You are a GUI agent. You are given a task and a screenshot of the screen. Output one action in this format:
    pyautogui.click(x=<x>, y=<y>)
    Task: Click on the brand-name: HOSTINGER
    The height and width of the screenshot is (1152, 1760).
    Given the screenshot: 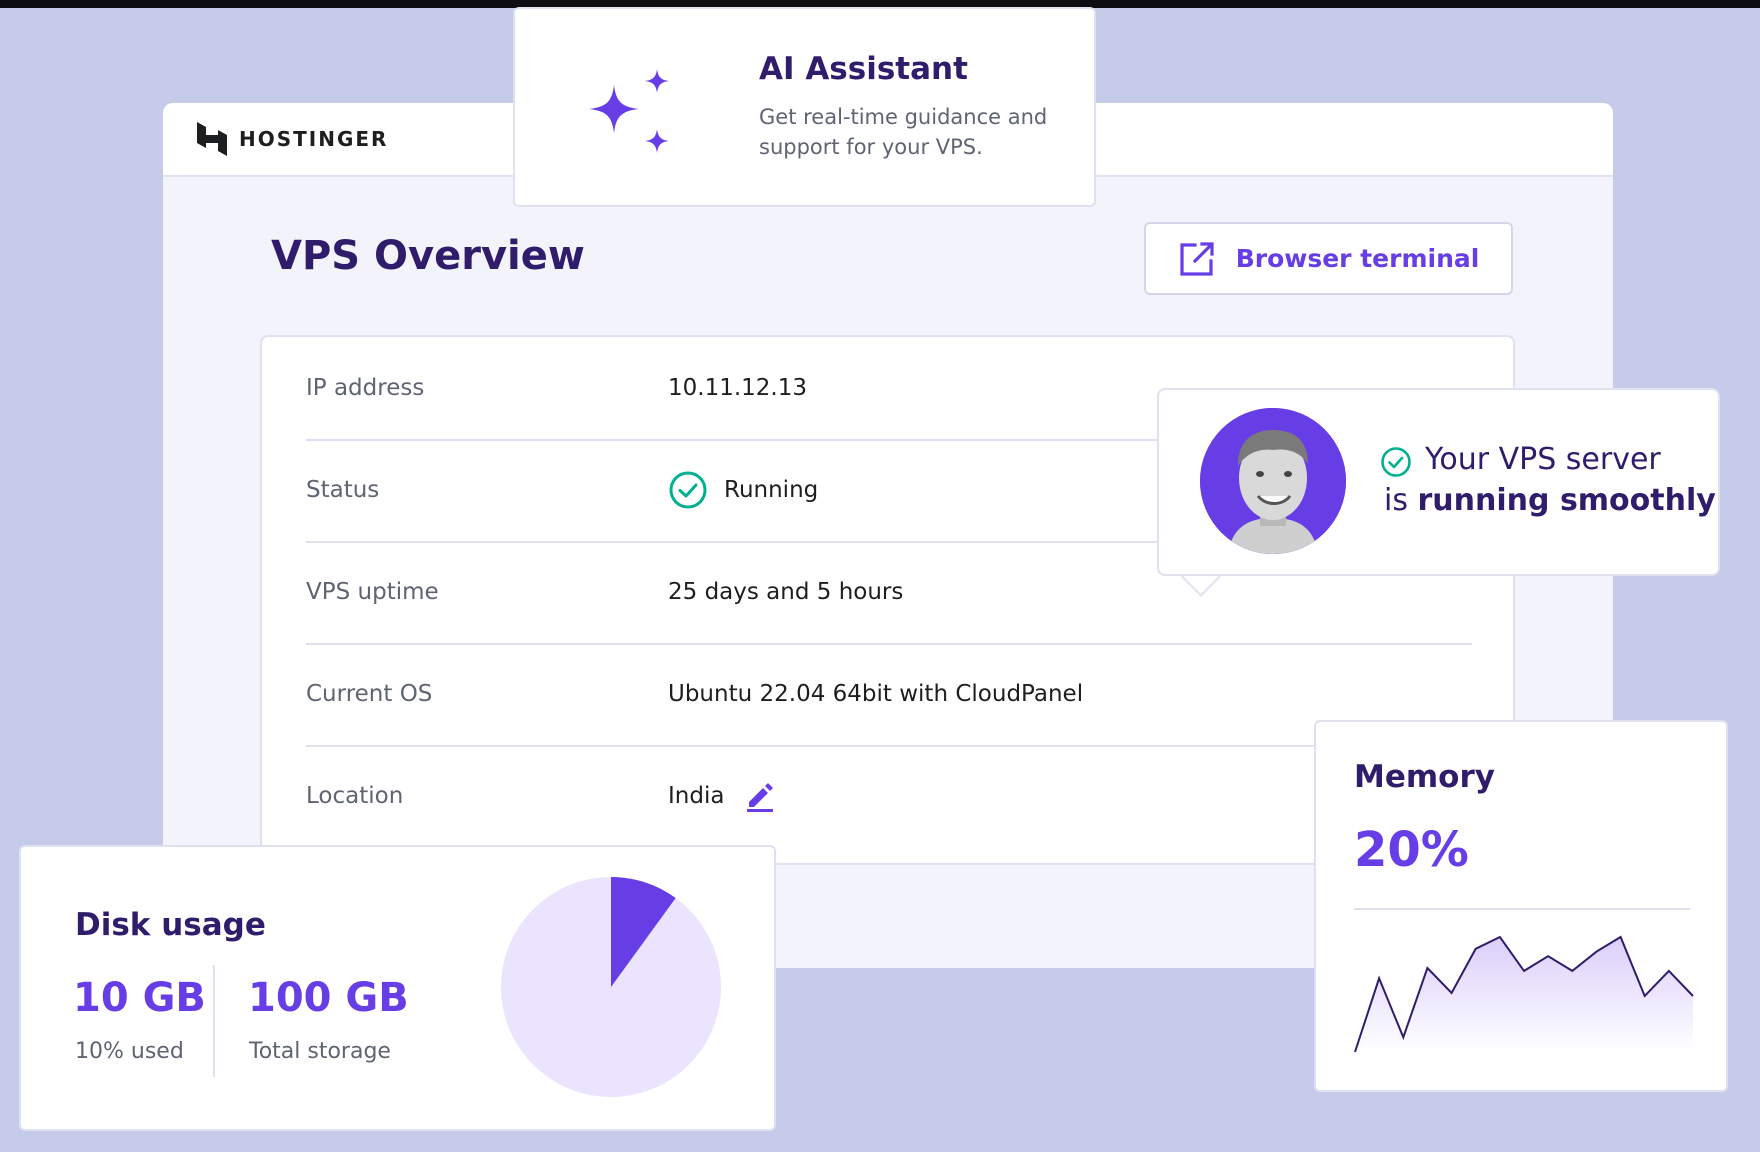 What is the action you would take?
    pyautogui.click(x=314, y=139)
    